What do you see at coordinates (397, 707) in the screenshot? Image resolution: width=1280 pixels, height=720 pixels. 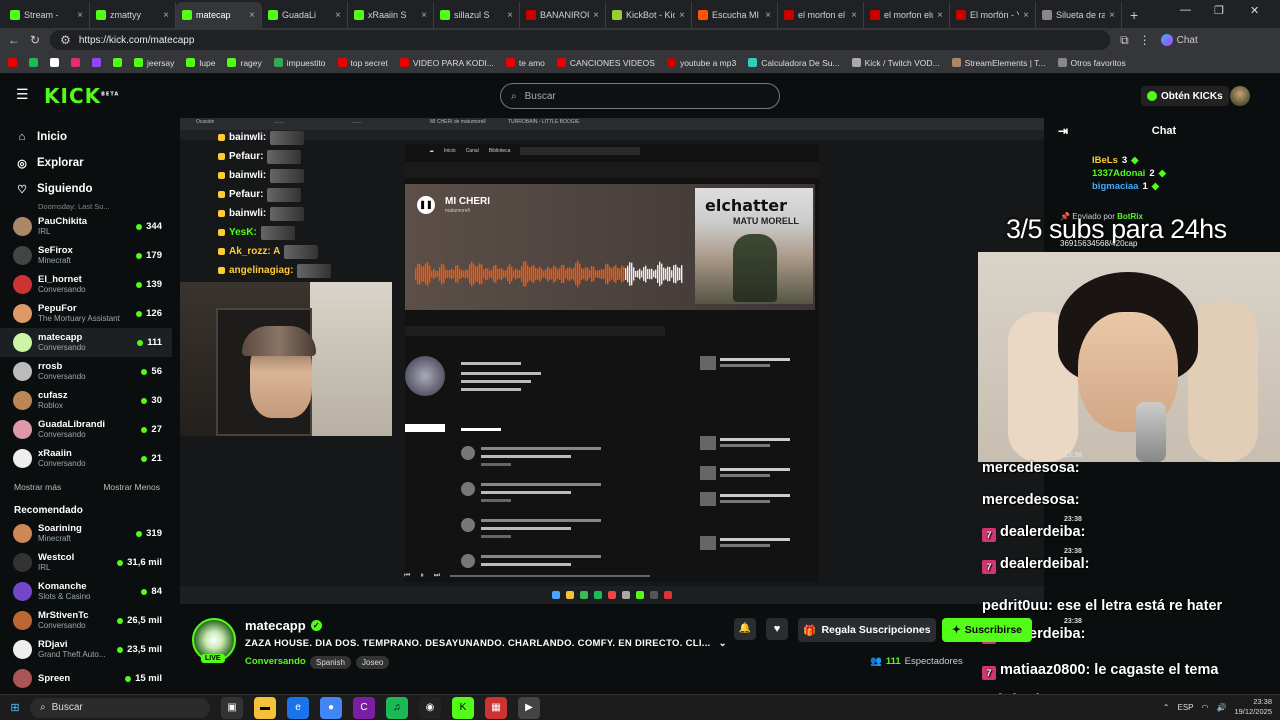 I see `spotify-icon: ♫` at bounding box center [397, 707].